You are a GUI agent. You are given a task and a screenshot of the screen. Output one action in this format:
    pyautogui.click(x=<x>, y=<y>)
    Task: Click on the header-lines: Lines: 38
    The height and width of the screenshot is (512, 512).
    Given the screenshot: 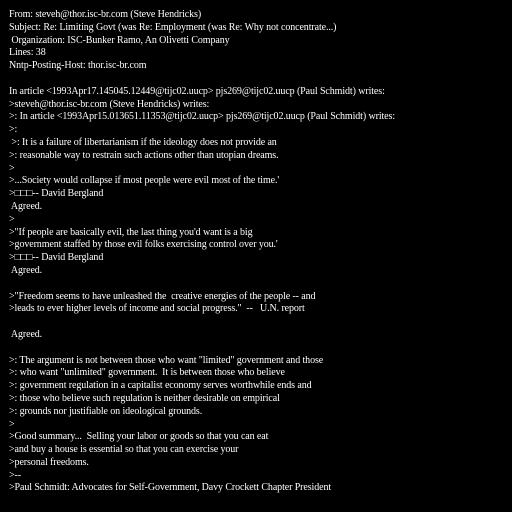 What is the action you would take?
    pyautogui.click(x=27, y=53)
    